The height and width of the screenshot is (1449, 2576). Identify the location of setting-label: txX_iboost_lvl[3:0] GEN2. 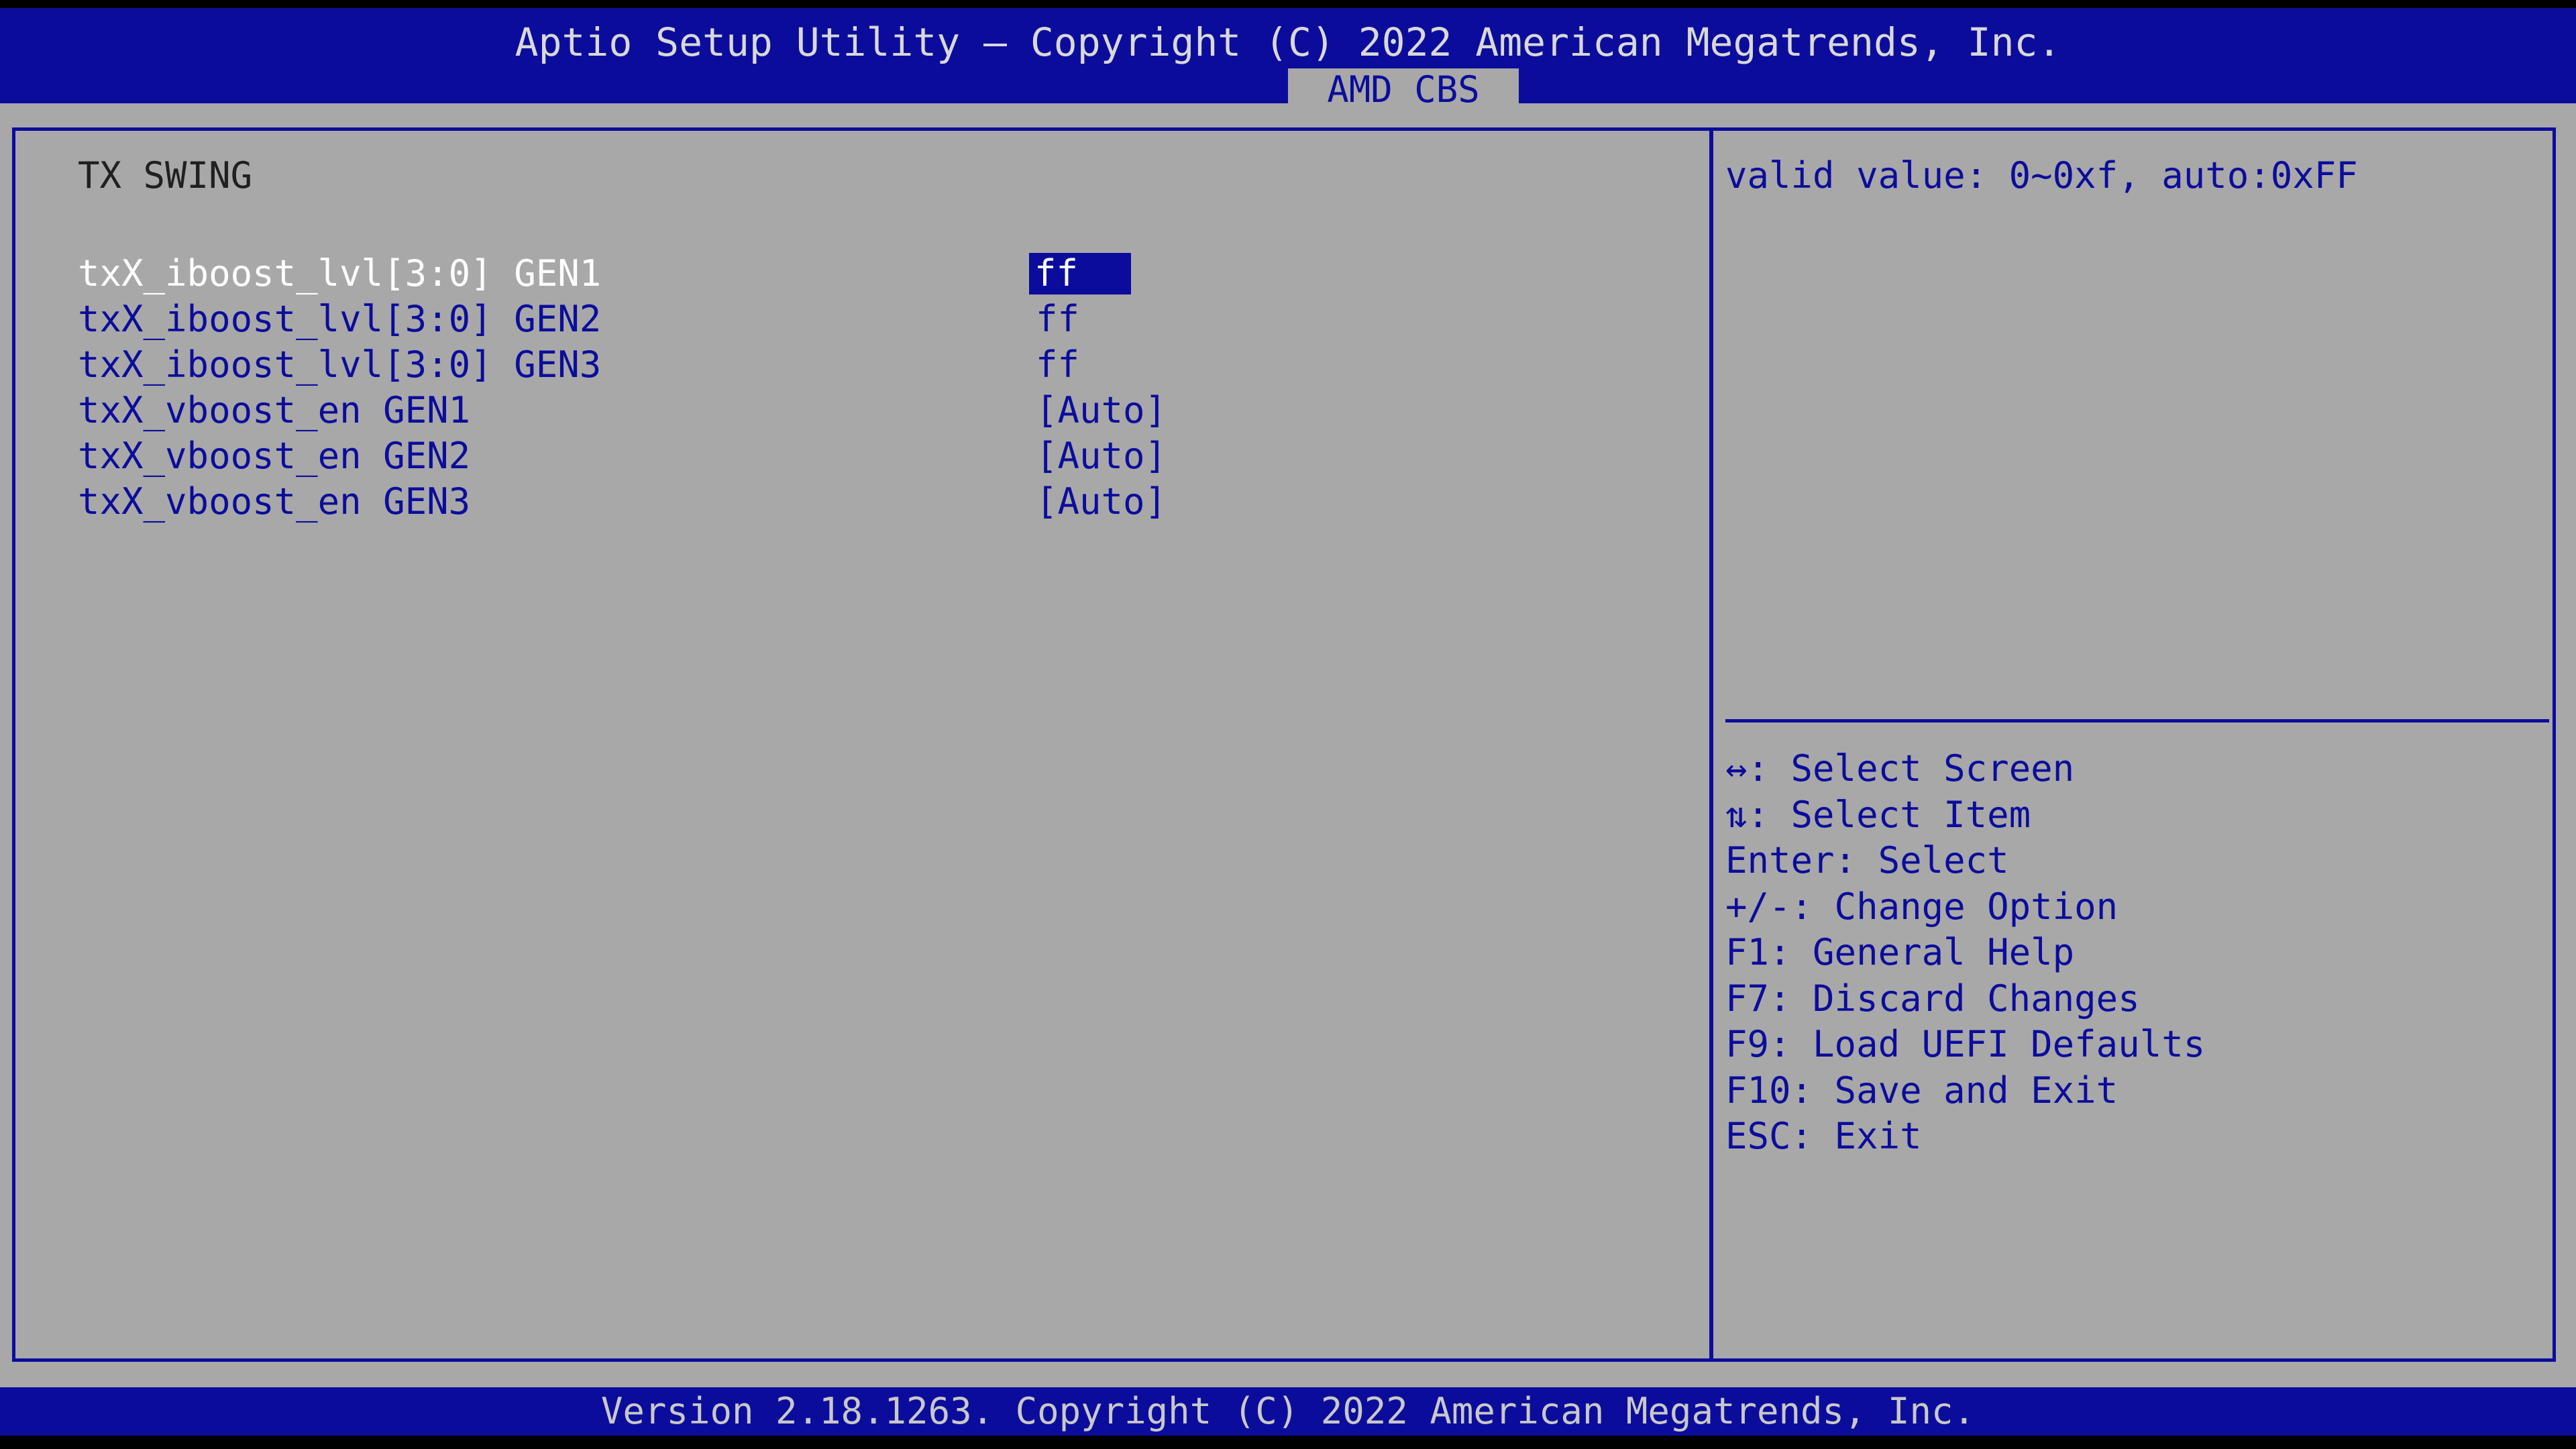
(340, 319).